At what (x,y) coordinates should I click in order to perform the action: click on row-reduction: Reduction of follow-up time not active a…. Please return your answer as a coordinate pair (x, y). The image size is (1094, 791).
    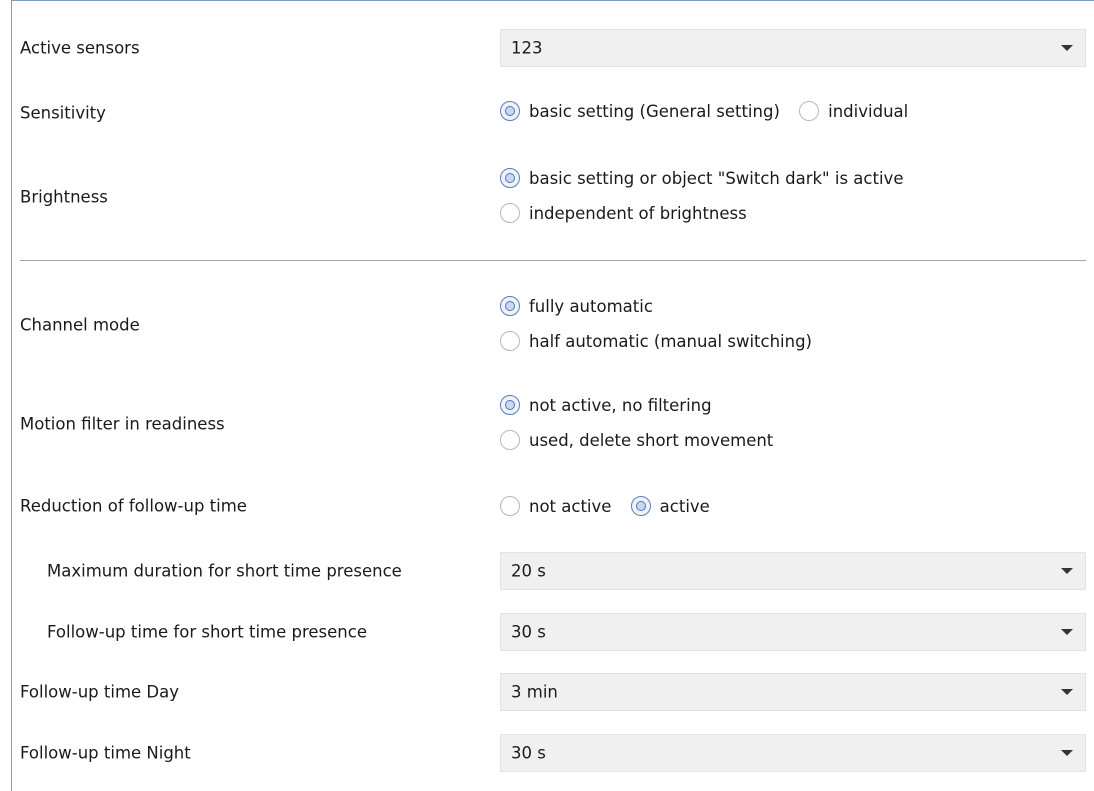
    Looking at the image, I should click on (553, 506).